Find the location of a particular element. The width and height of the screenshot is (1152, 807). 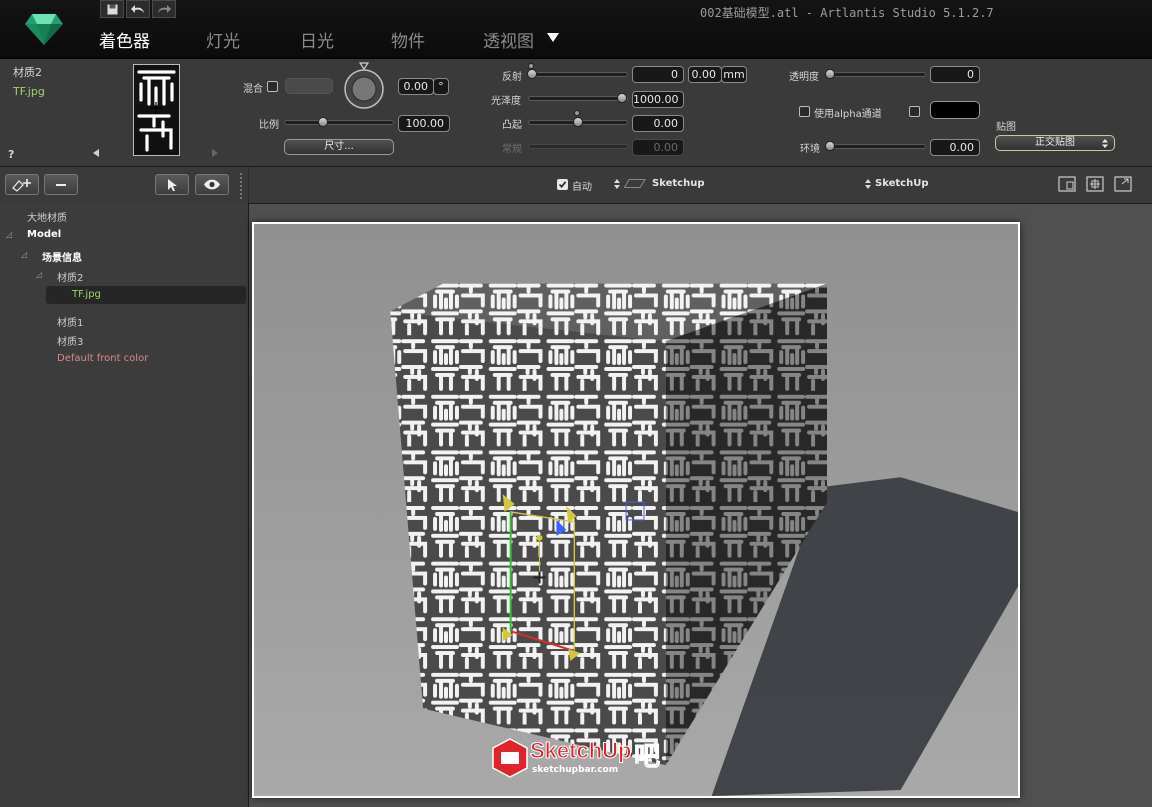

scale-slider-knob is located at coordinates (322, 122).